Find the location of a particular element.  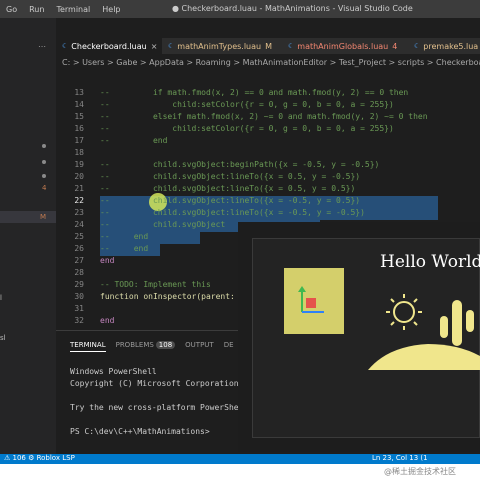

watermark: @稀土掘金技术社区 is located at coordinates (420, 471).